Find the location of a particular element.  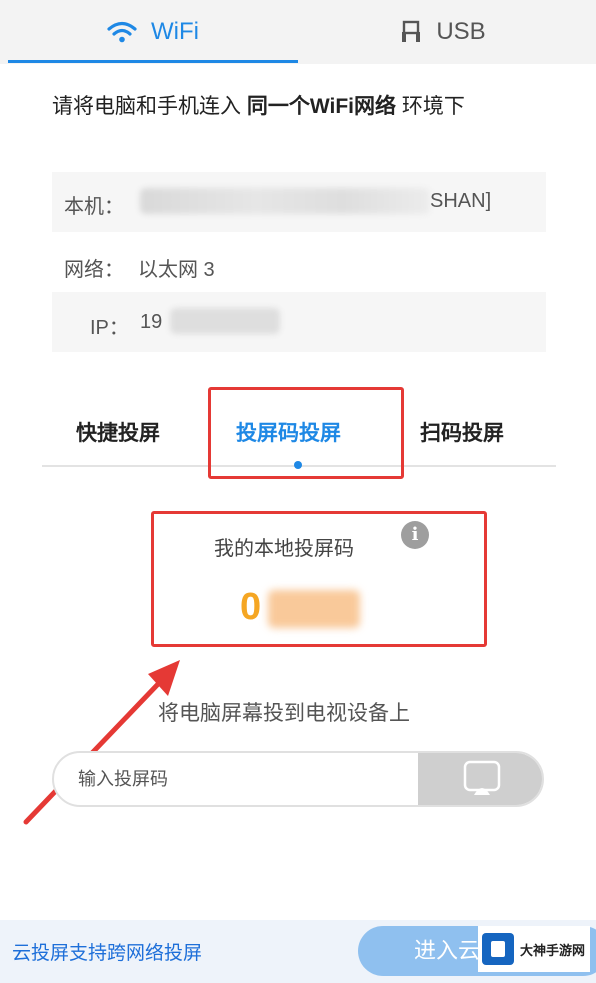

watermark-text: 大神手游网 is located at coordinates (553, 950).